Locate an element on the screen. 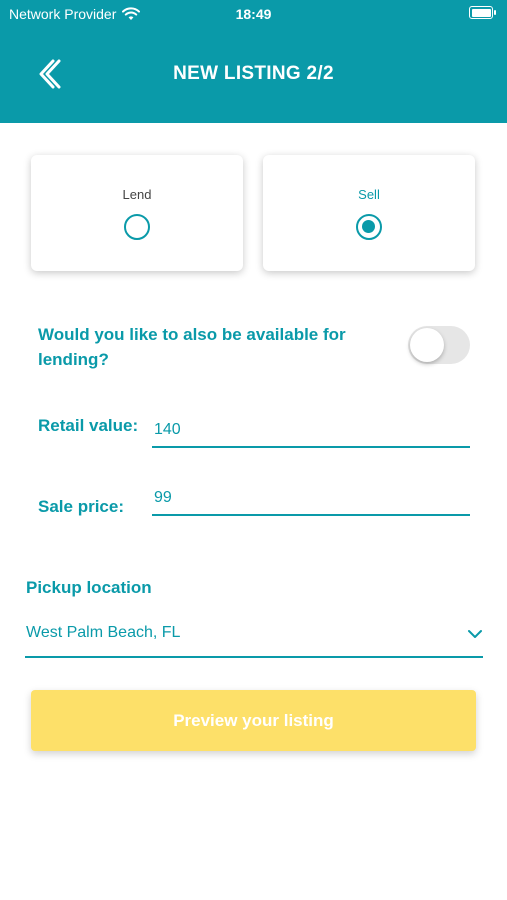  sell-radio-button is located at coordinates (369, 227).